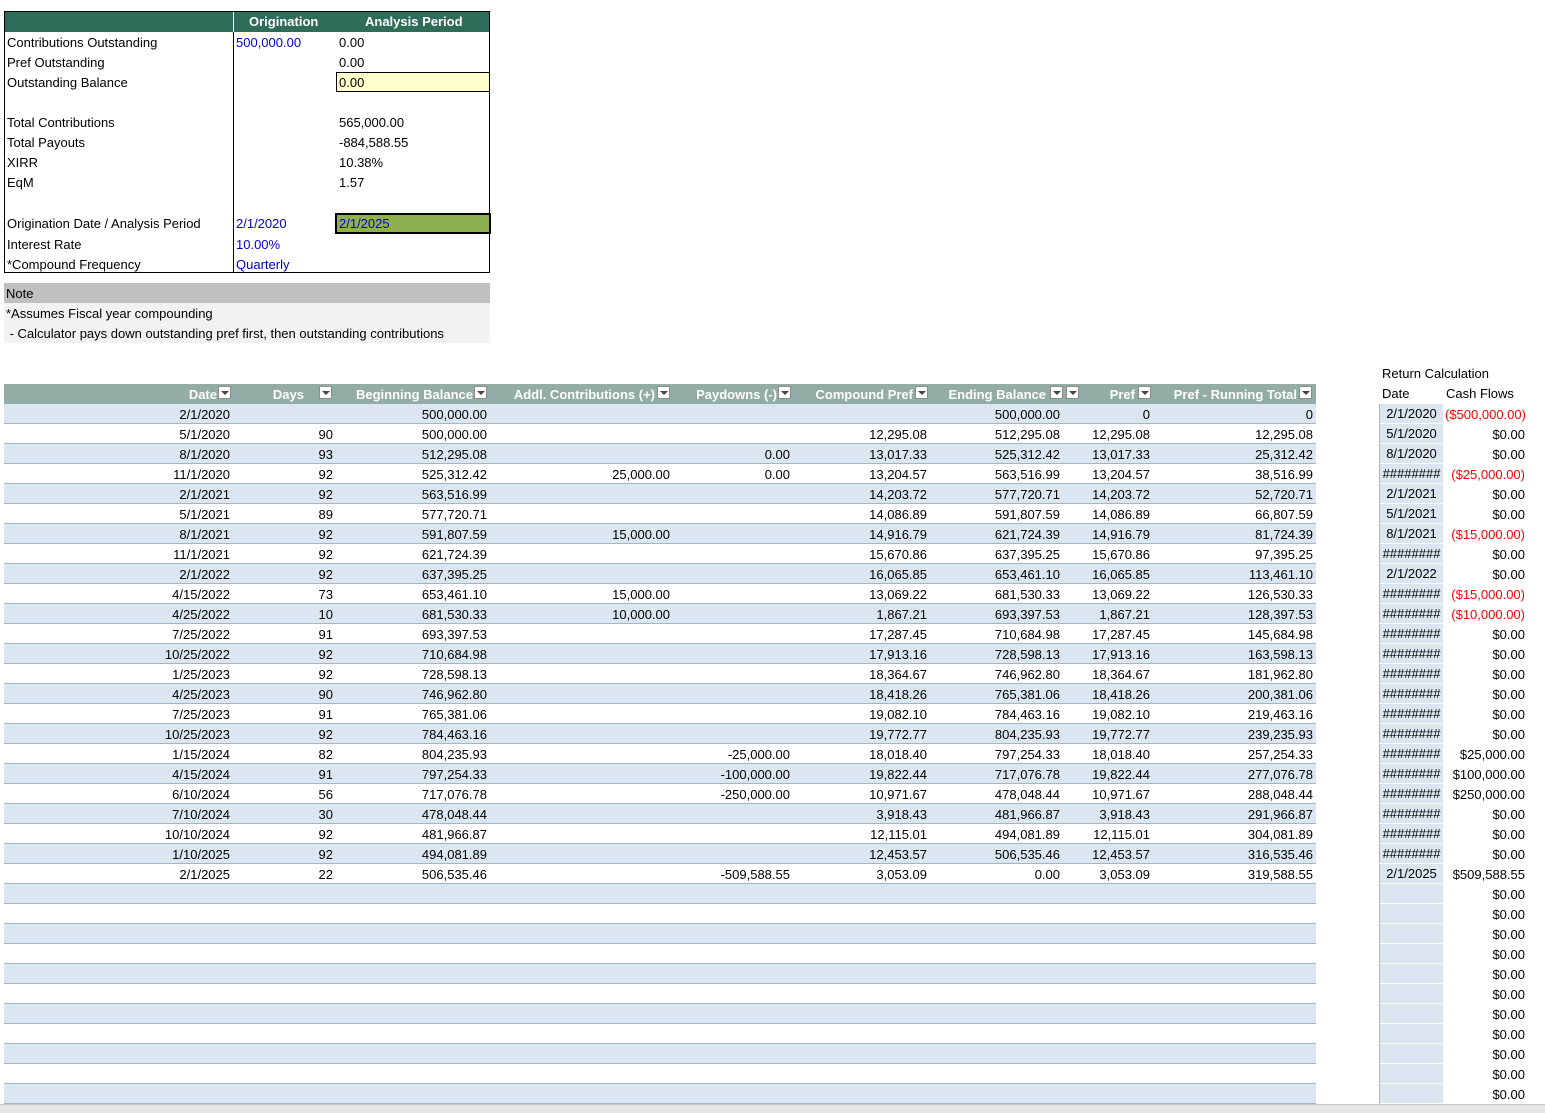 This screenshot has width=1545, height=1113. What do you see at coordinates (1121, 734) in the screenshot?
I see `cell-pref: 19,772.77` at bounding box center [1121, 734].